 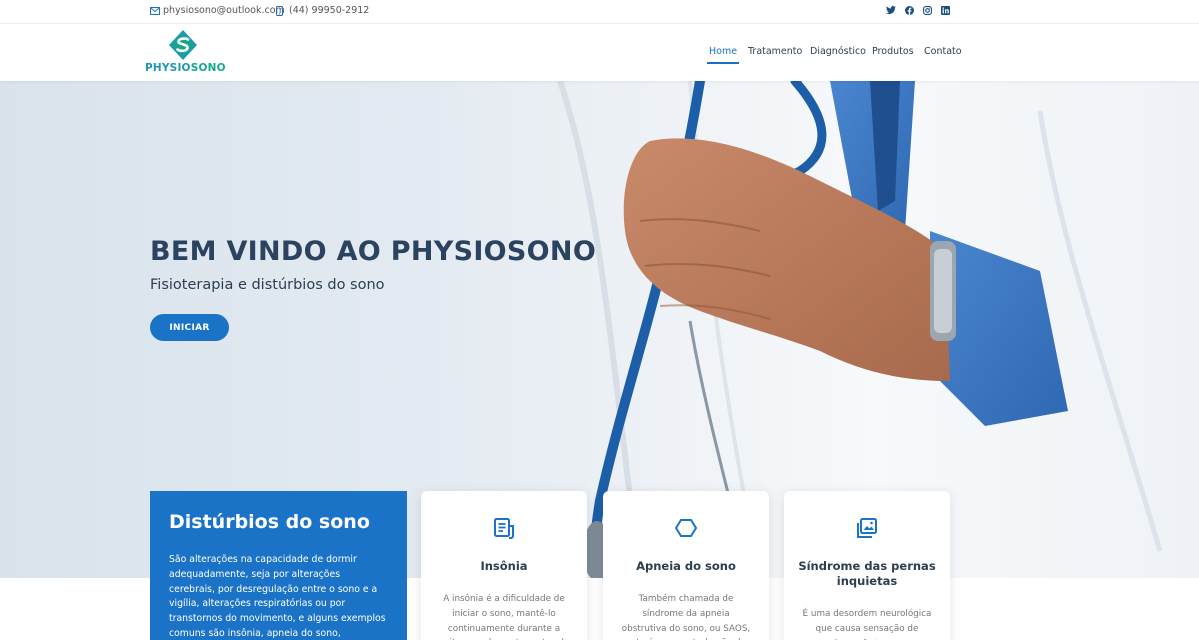 I want to click on phone-contact: (44) 99950-2912, so click(x=322, y=10).